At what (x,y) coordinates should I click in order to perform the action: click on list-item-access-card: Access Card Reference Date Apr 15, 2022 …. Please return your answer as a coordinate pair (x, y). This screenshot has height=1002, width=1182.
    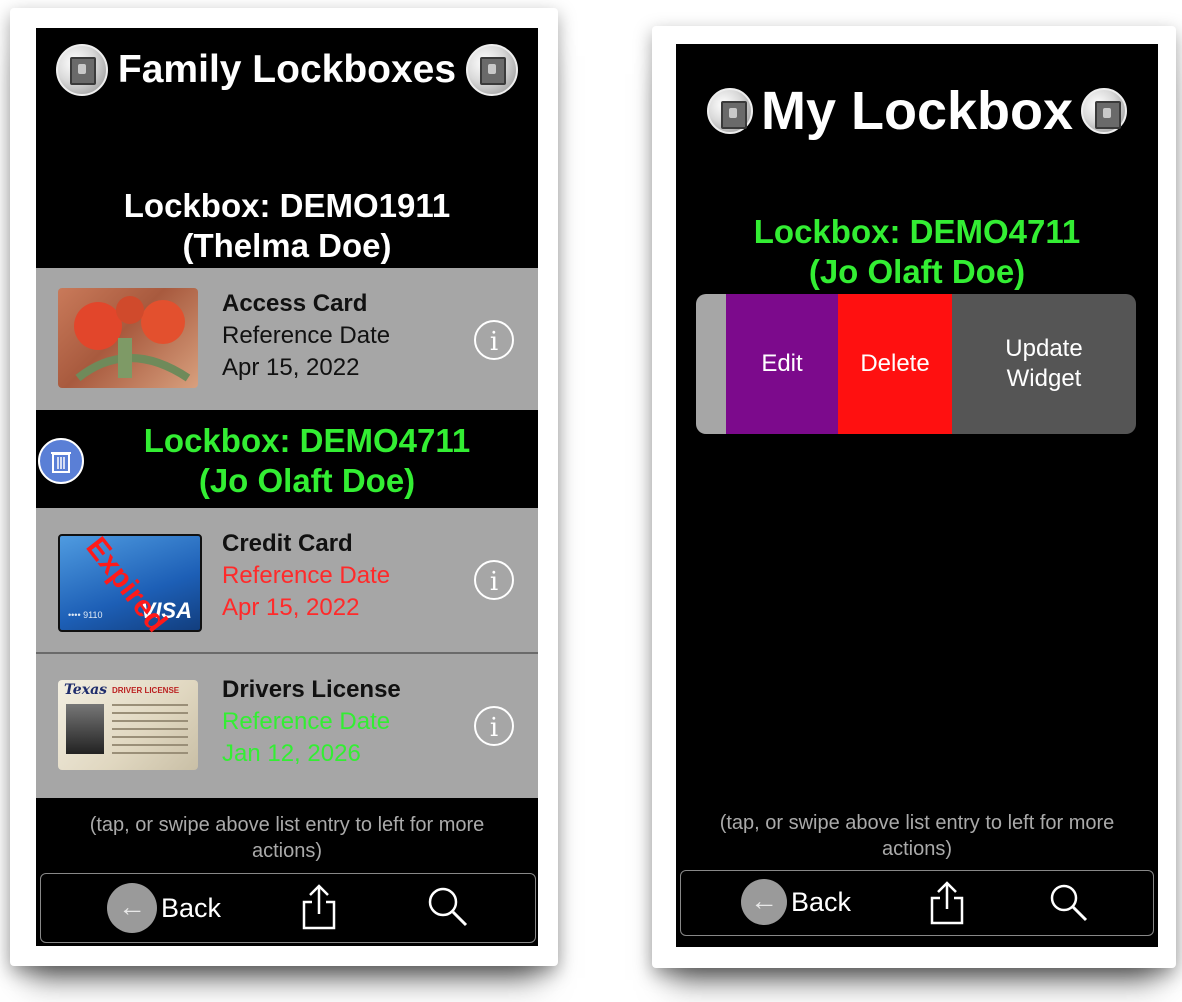
    Looking at the image, I should click on (287, 339).